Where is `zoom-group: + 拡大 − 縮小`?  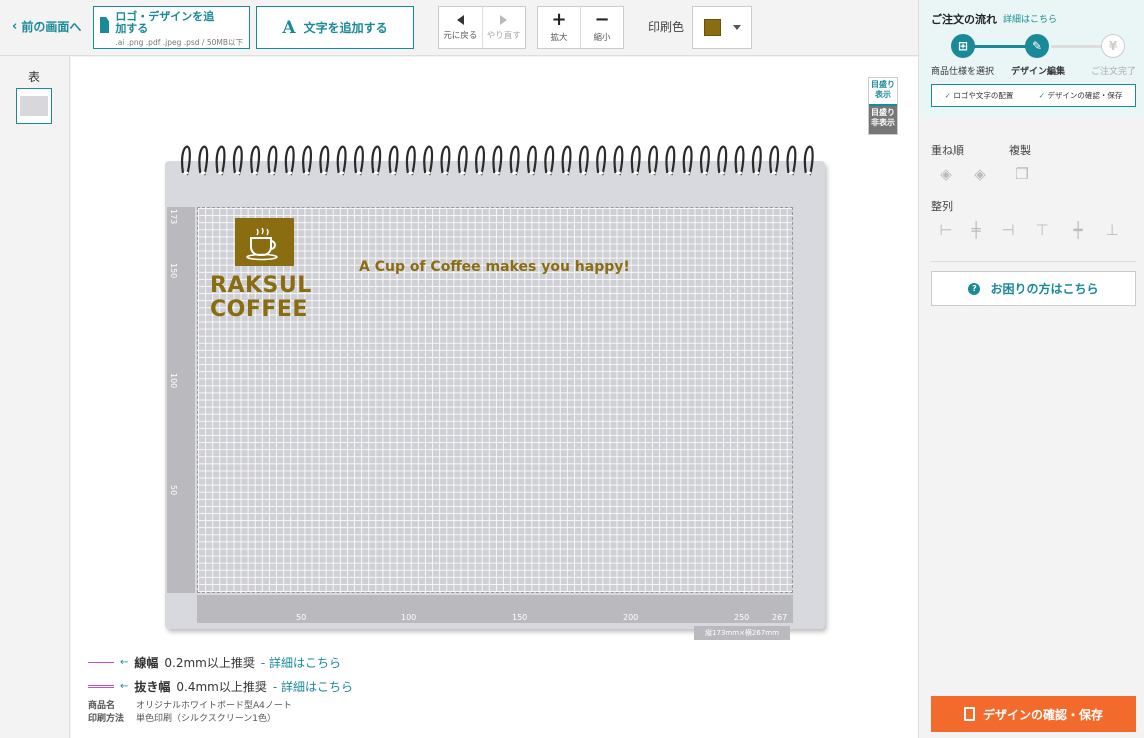
zoom-group: + 拡大 − 縮小 is located at coordinates (580, 27).